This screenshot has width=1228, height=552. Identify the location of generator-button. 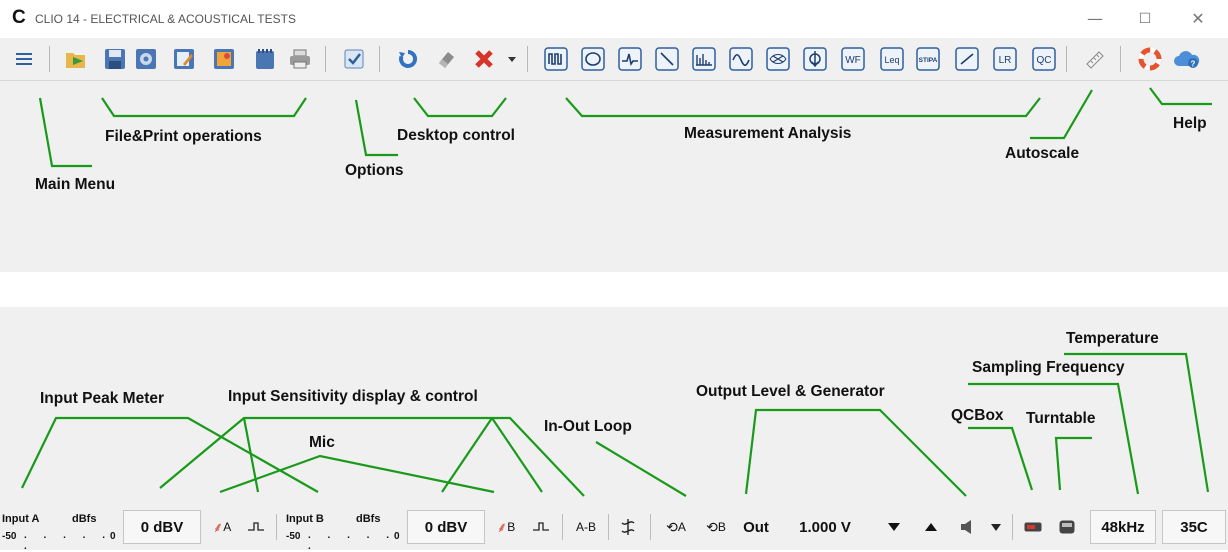
(967, 527).